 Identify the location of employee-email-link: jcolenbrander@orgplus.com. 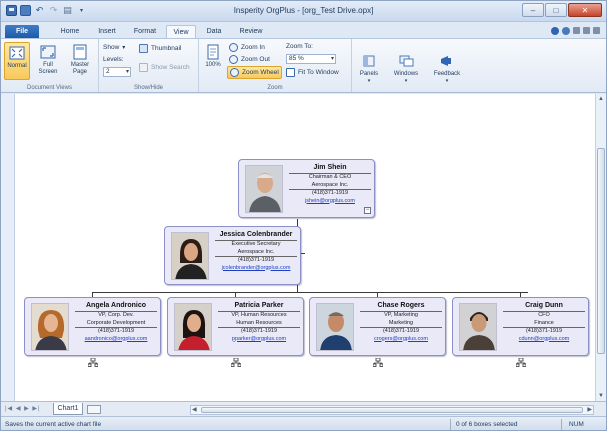
(256, 269).